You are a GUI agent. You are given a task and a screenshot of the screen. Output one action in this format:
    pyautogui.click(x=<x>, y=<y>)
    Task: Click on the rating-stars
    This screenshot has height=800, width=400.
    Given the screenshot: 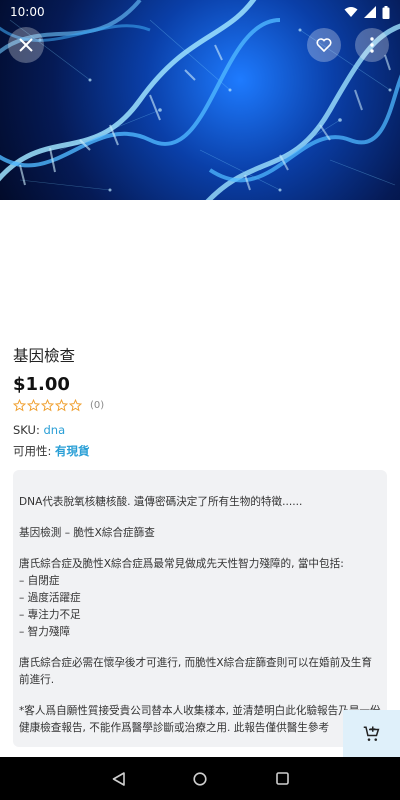 What is the action you would take?
    pyautogui.click(x=47, y=405)
    